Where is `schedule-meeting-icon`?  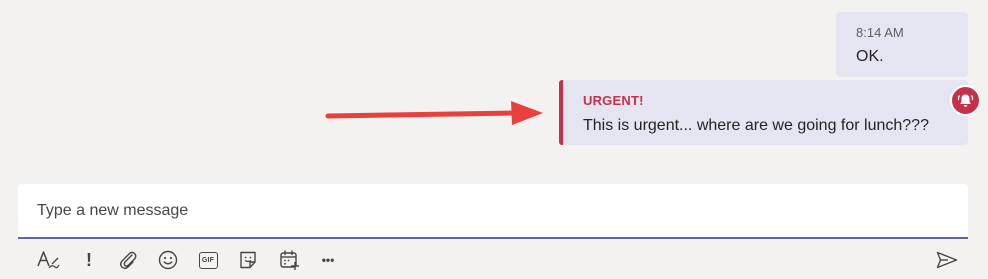 schedule-meeting-icon is located at coordinates (289, 260).